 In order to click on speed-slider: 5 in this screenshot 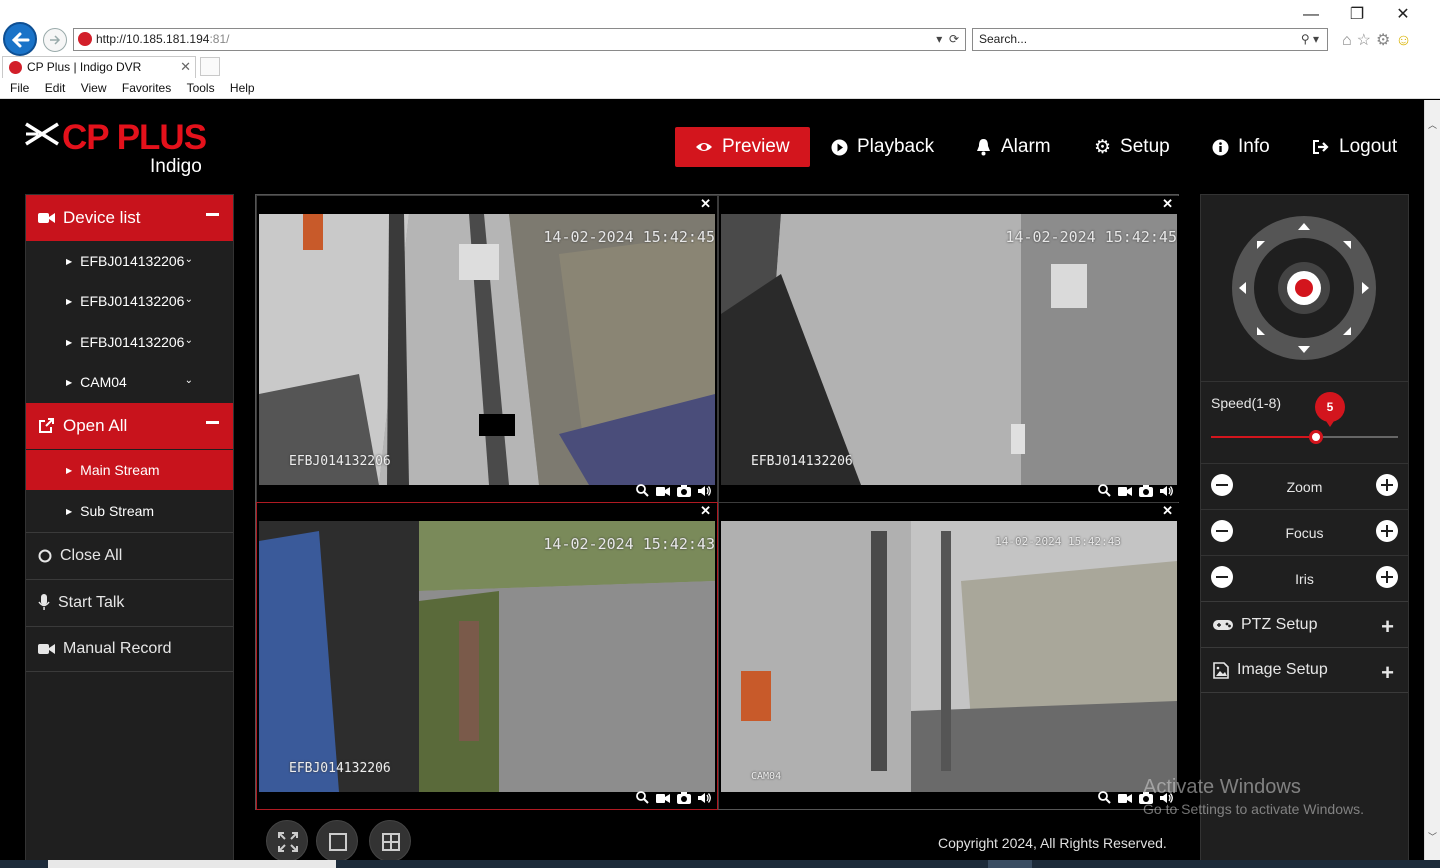, I will do `click(1304, 418)`.